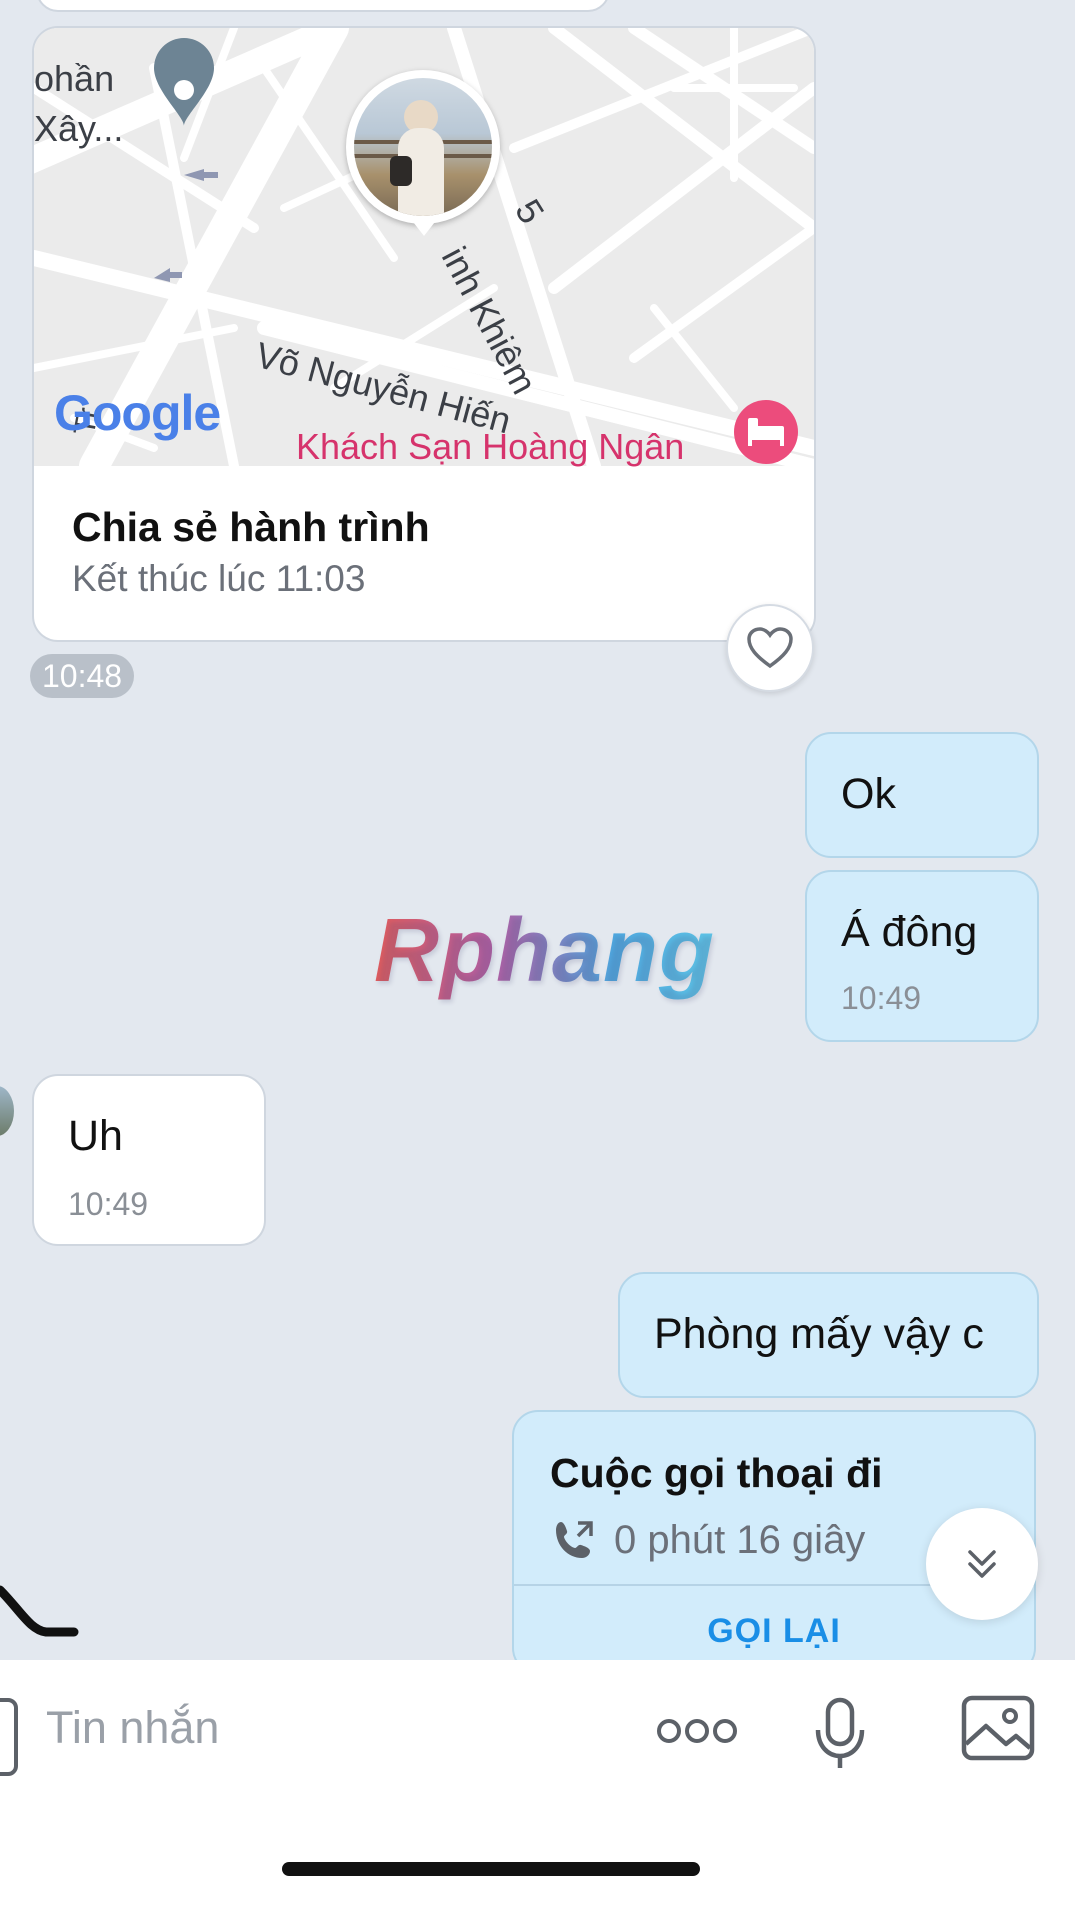  I want to click on location-card-subtitle: Kết thúc lúc 11:03, so click(219, 578).